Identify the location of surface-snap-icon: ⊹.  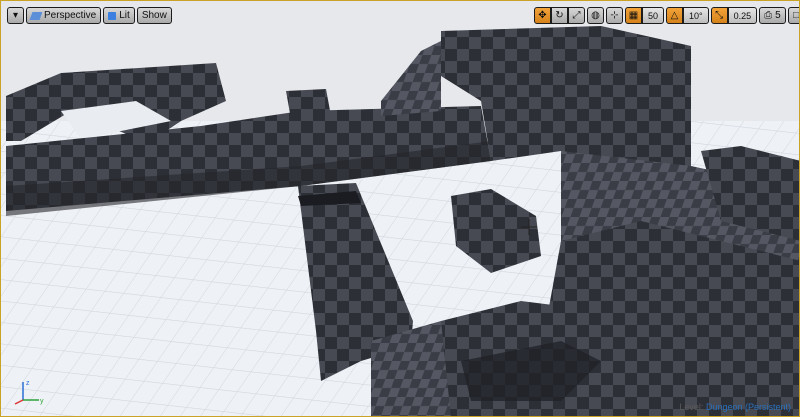
(614, 15).